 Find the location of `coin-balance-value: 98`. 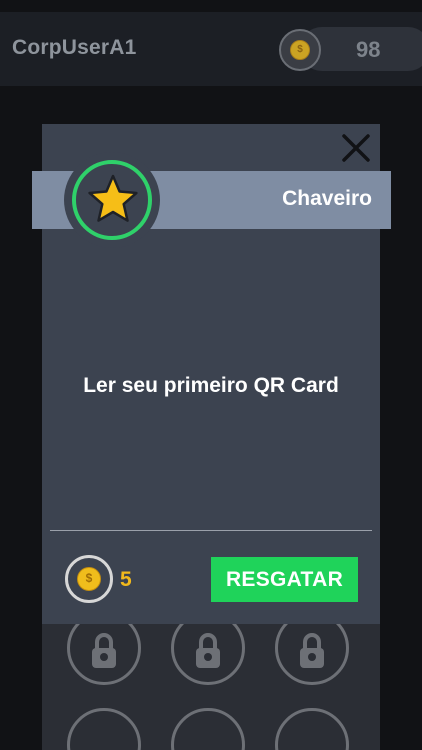

coin-balance-value: 98 is located at coordinates (368, 49).